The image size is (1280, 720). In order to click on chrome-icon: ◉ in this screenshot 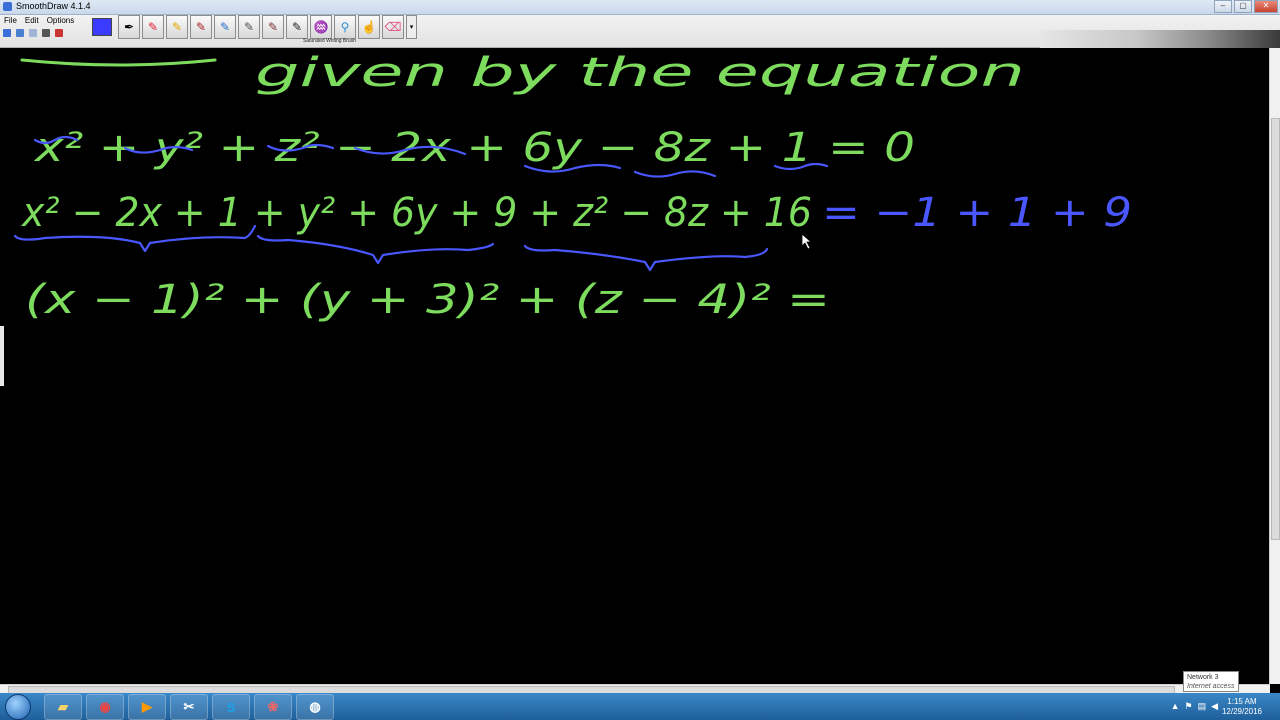, I will do `click(105, 707)`.